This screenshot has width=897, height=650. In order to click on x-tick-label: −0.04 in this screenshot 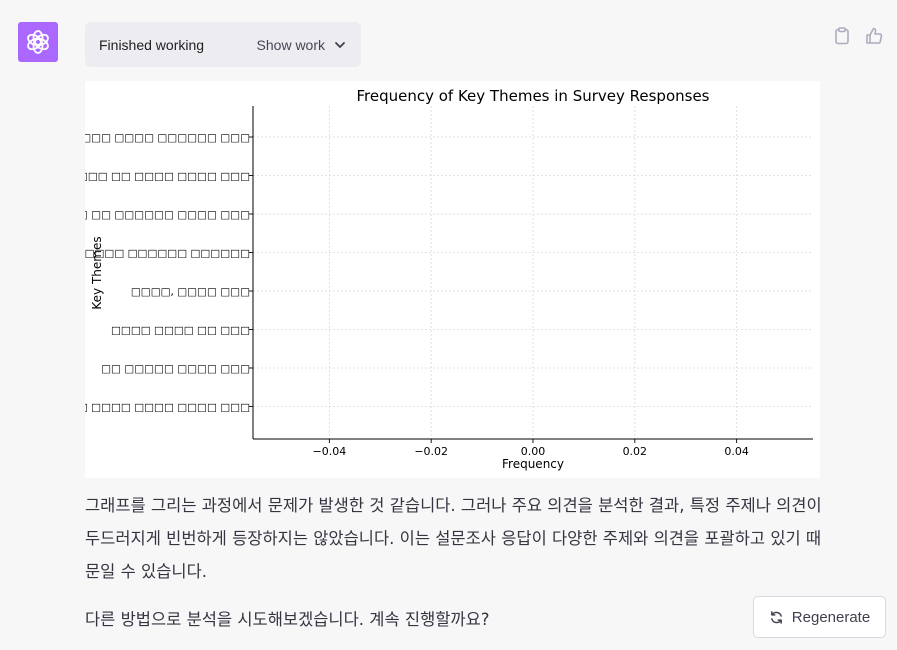, I will do `click(330, 451)`.